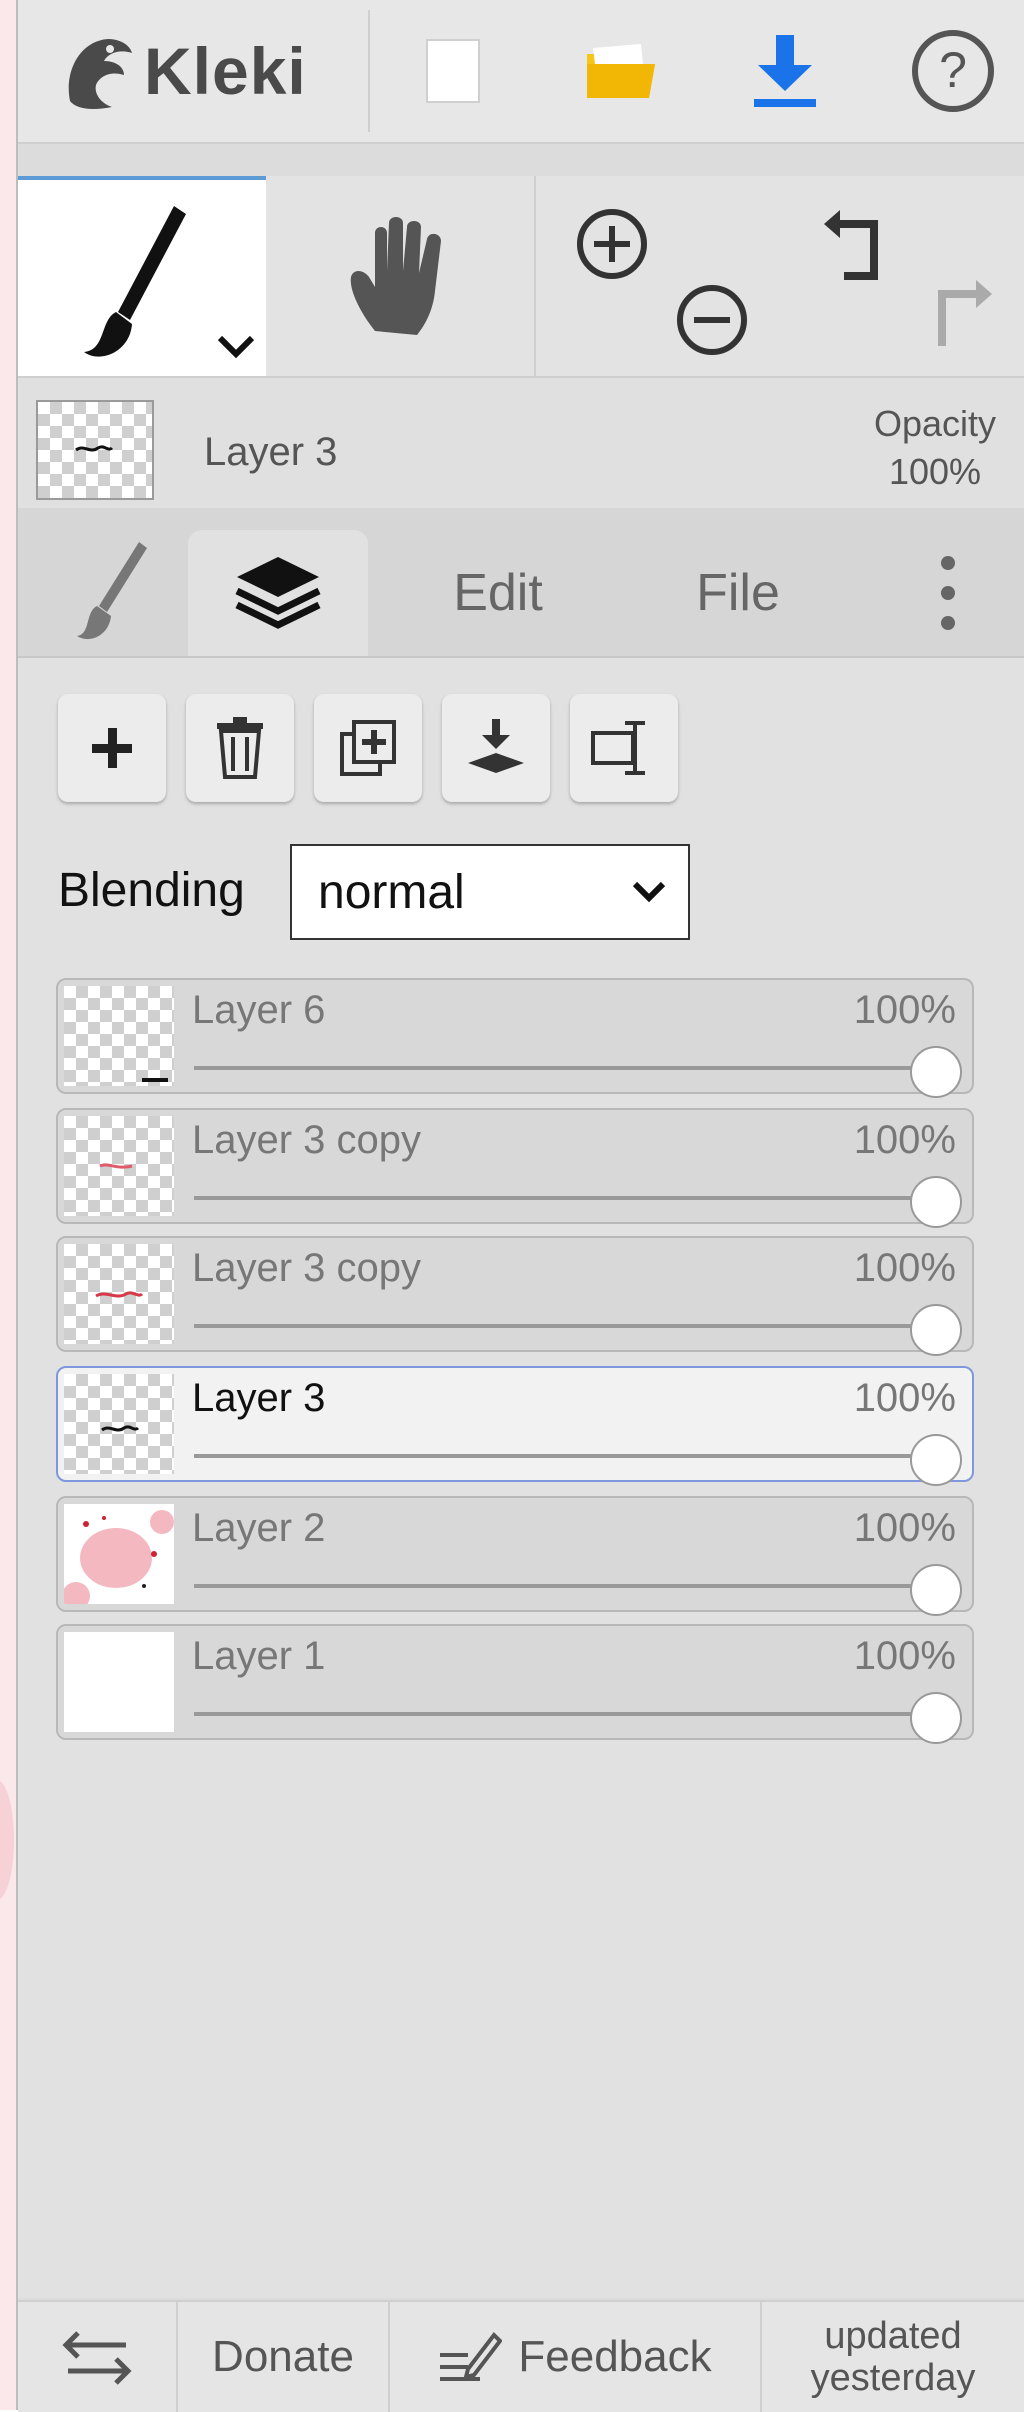 This screenshot has height=2412, width=1024. I want to click on zoom-buttons, so click(663, 276).